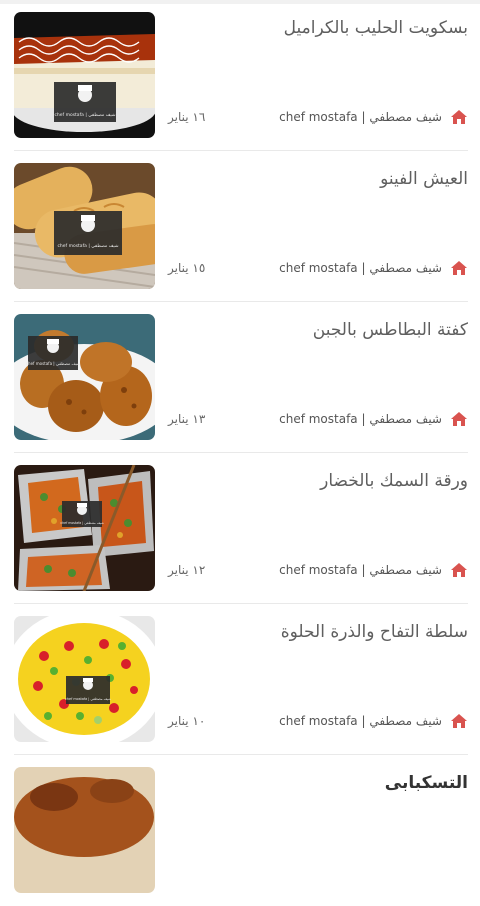 The height and width of the screenshot is (906, 480). Describe the element at coordinates (323, 481) in the screenshot. I see `recipe-title: ورقة السمك بالخضار` at that location.